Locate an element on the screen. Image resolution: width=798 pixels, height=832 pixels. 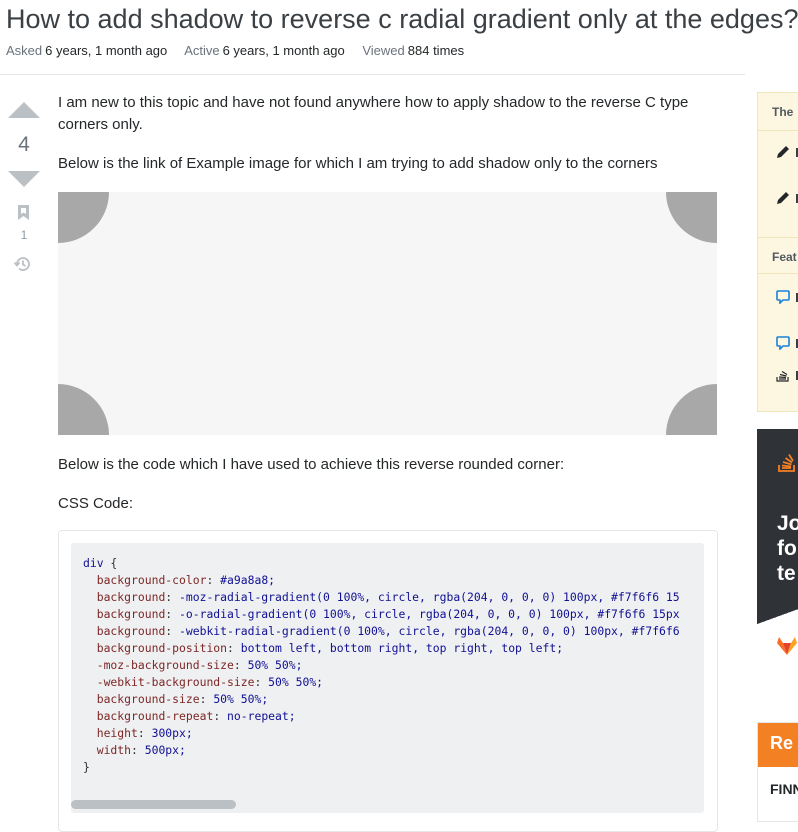
code-value: no-repeat; is located at coordinates (261, 716).